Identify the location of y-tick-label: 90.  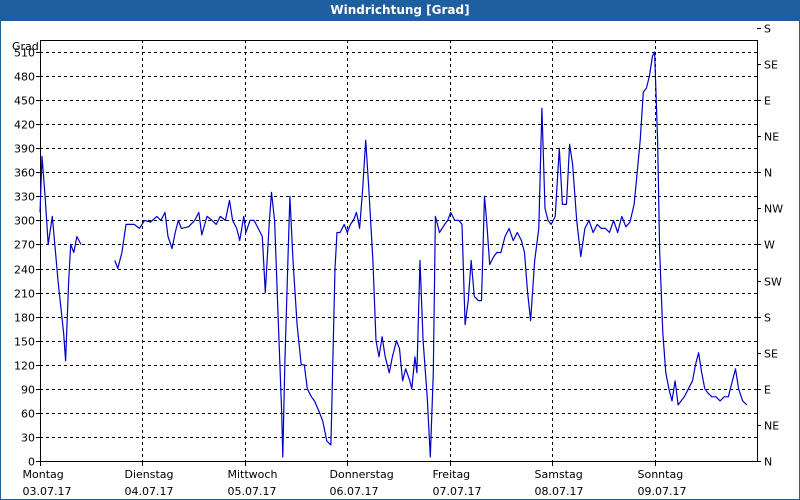
(28, 390).